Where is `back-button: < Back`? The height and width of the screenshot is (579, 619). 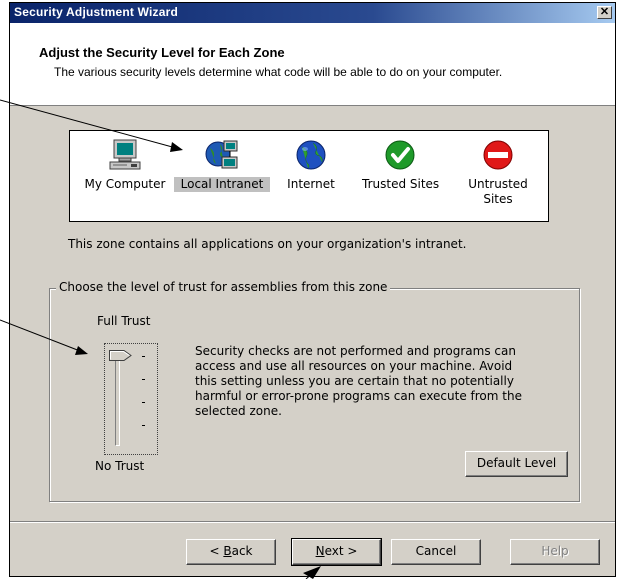
back-button: < Back is located at coordinates (231, 552).